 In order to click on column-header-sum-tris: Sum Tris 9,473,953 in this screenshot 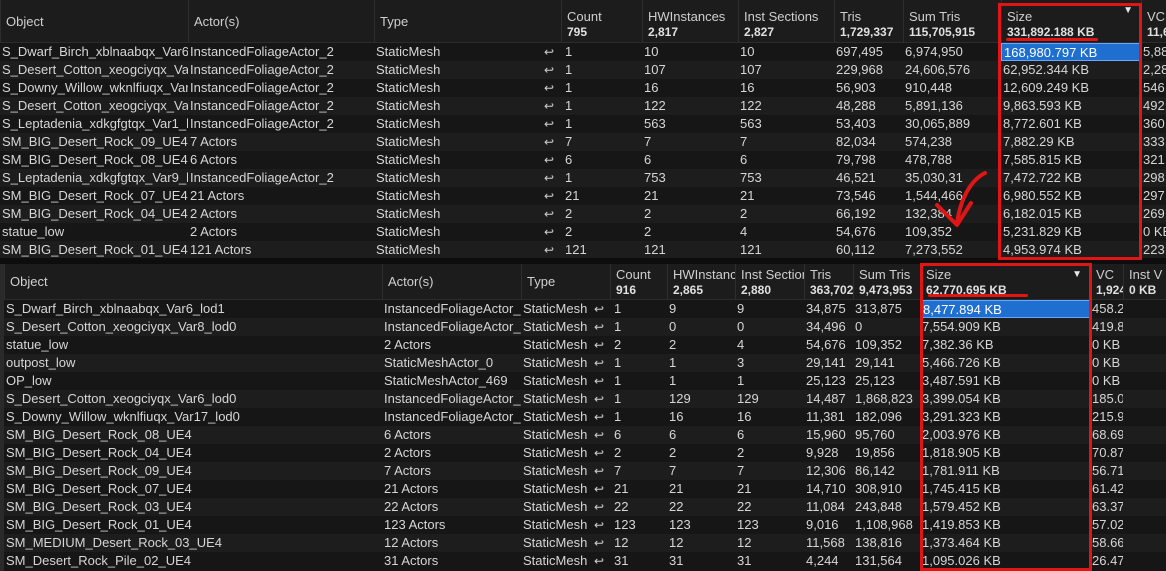, I will do `click(886, 281)`.